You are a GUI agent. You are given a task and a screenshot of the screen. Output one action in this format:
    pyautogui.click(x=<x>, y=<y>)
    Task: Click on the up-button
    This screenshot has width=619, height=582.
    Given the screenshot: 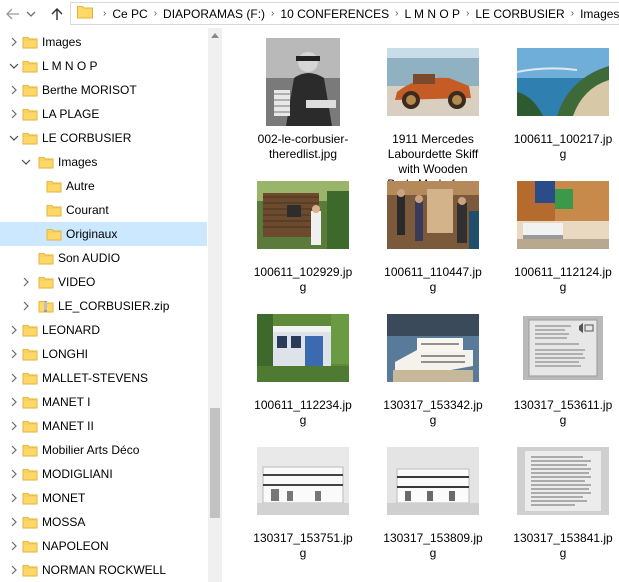 What is the action you would take?
    pyautogui.click(x=57, y=14)
    